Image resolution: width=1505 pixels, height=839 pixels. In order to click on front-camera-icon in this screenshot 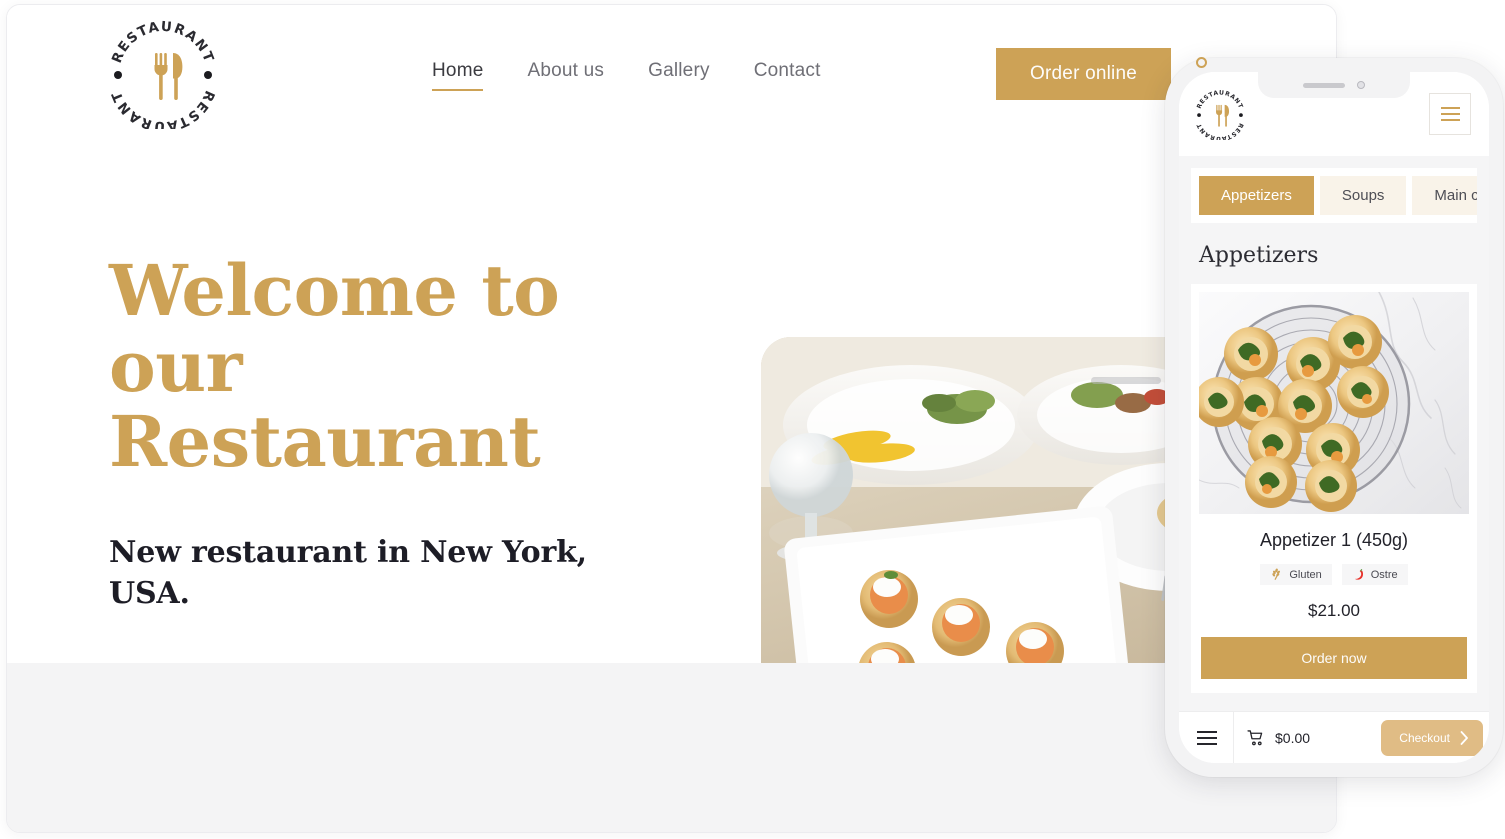, I will do `click(1361, 85)`.